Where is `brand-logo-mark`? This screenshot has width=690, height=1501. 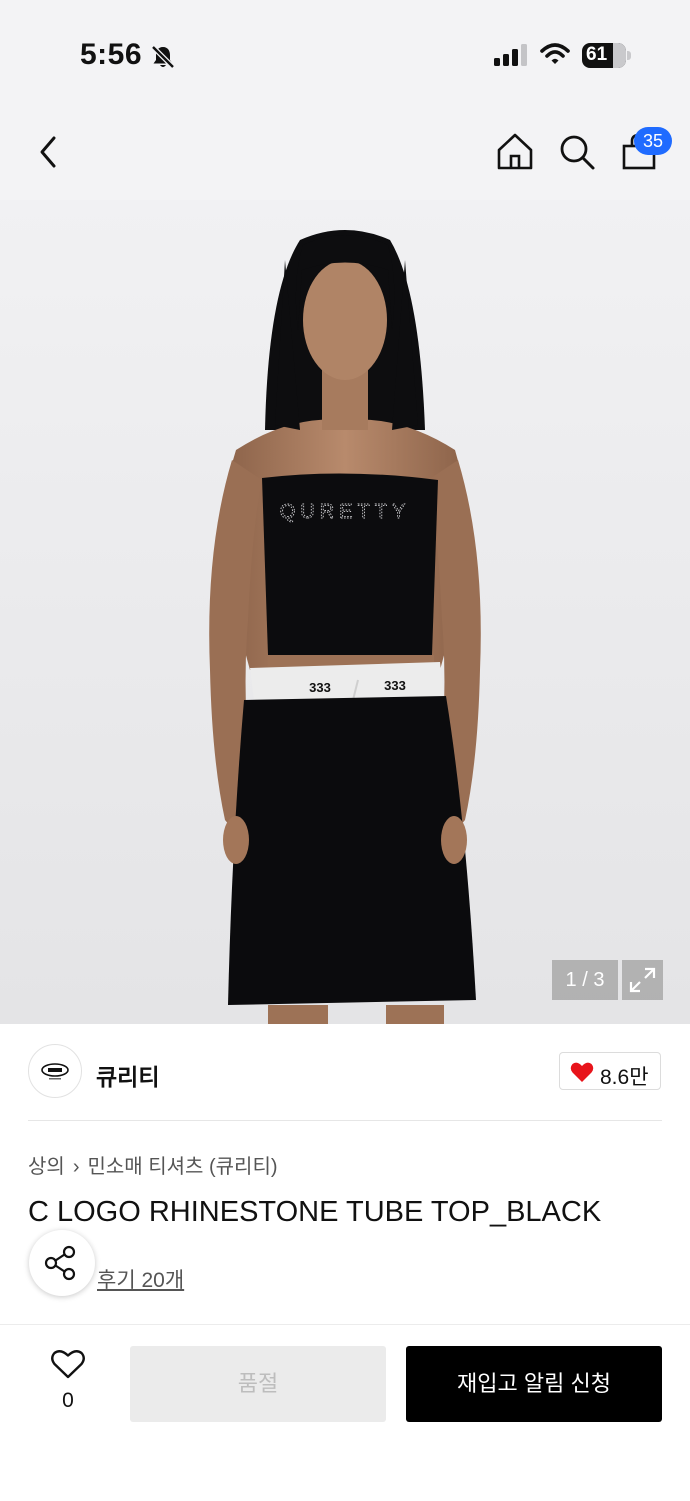
brand-logo-mark is located at coordinates (55, 1071).